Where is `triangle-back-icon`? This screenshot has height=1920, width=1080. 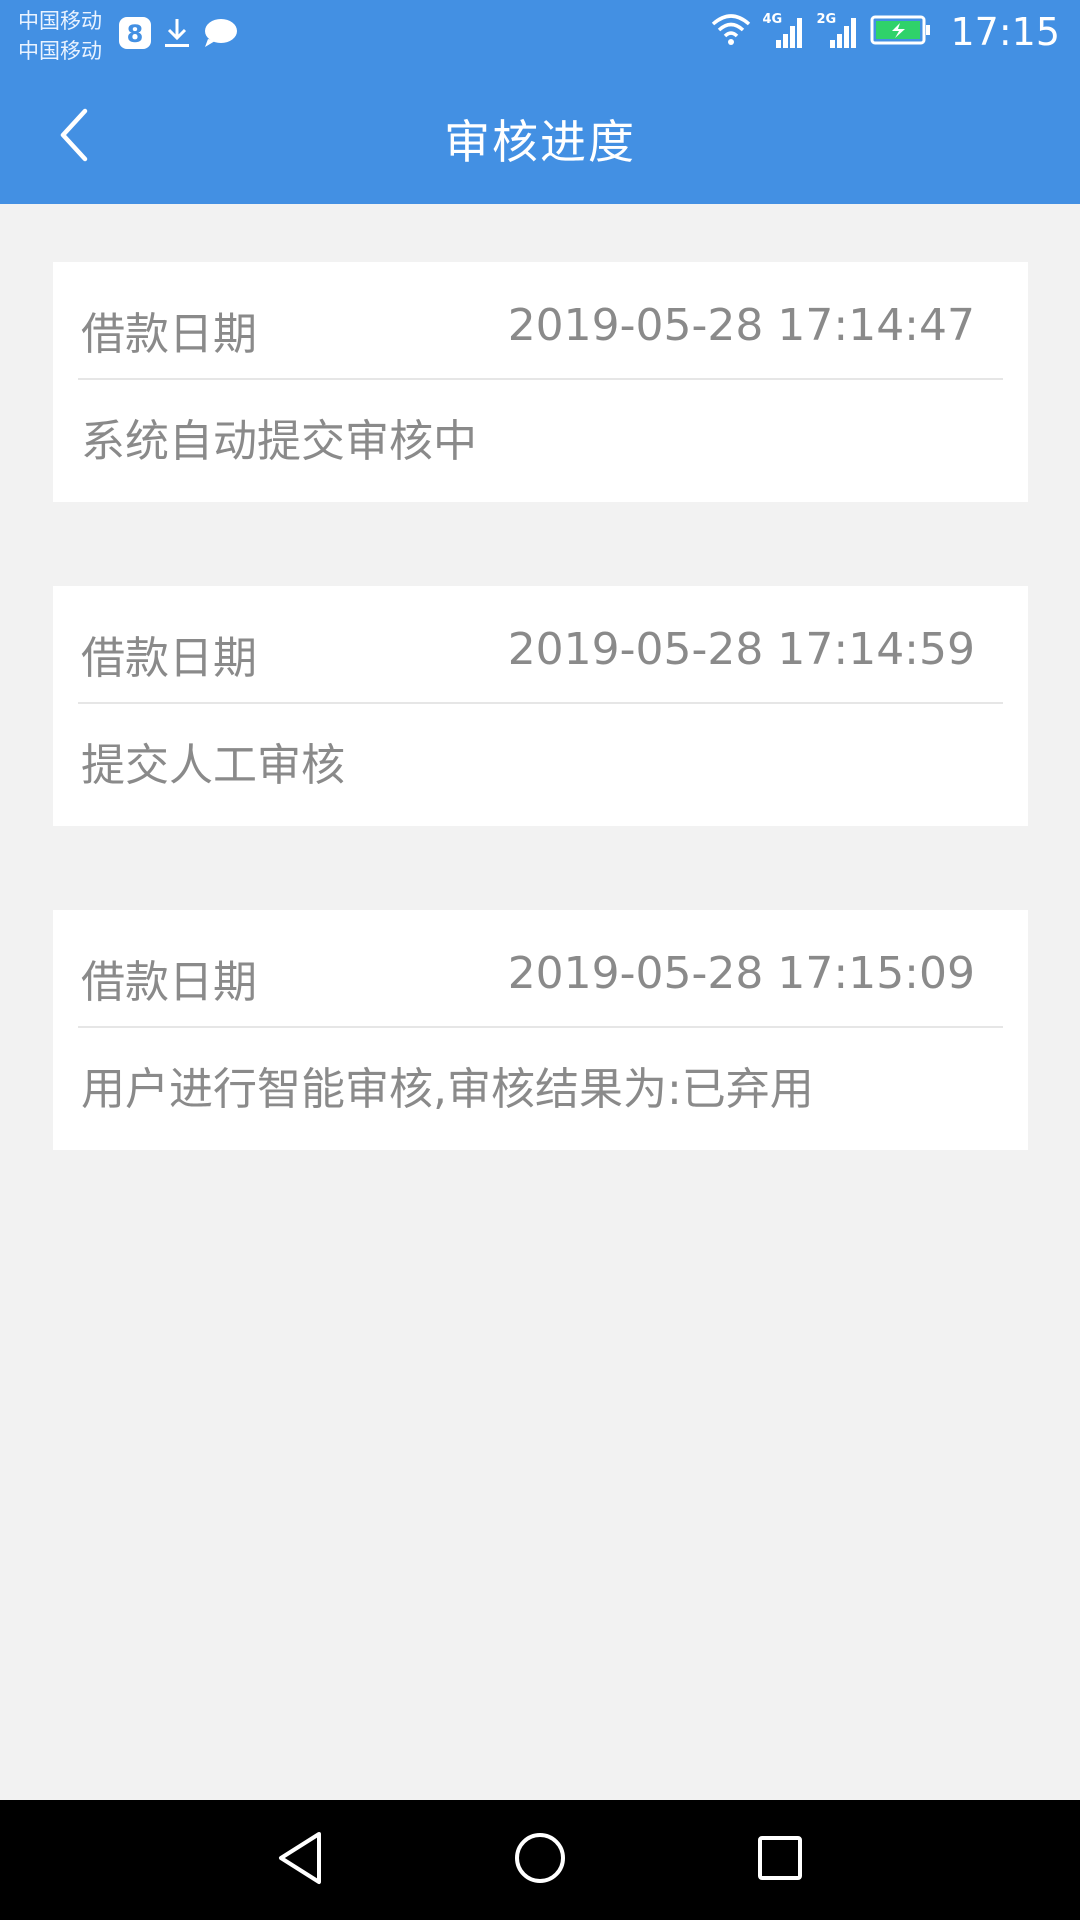
triangle-back-icon is located at coordinates (300, 1860).